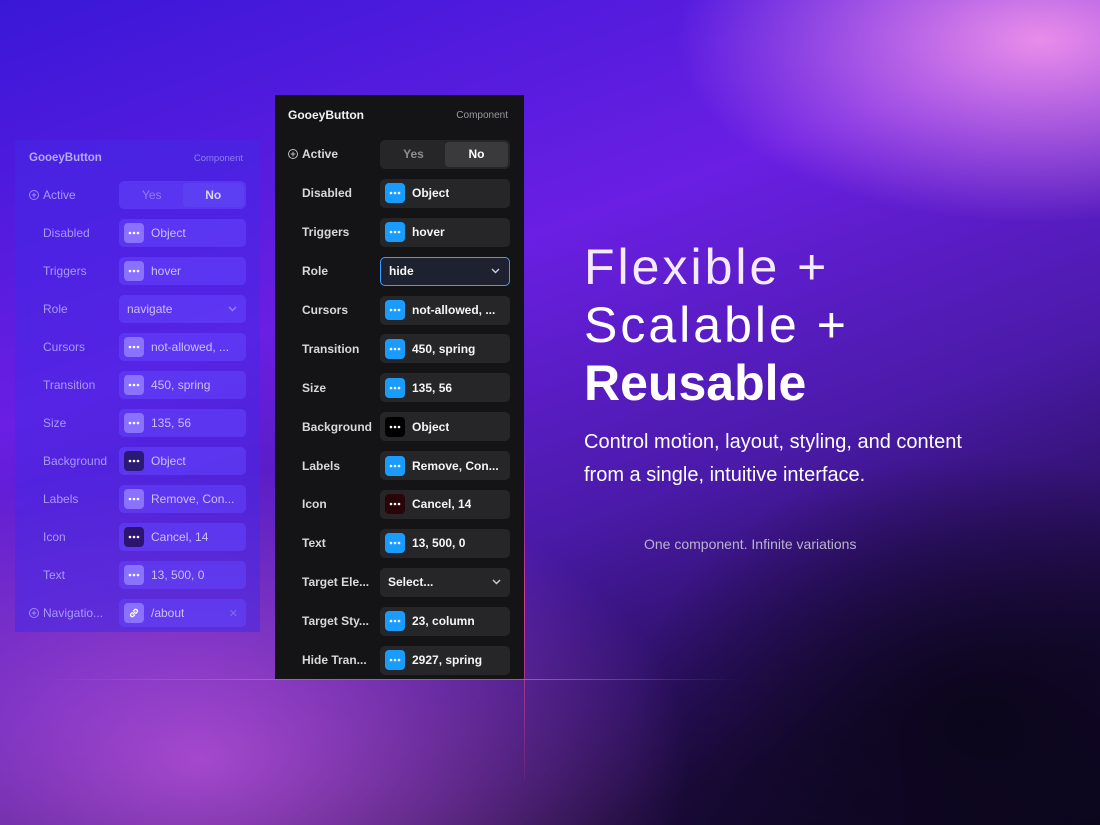  What do you see at coordinates (61, 499) in the screenshot?
I see `property-label: Labels` at bounding box center [61, 499].